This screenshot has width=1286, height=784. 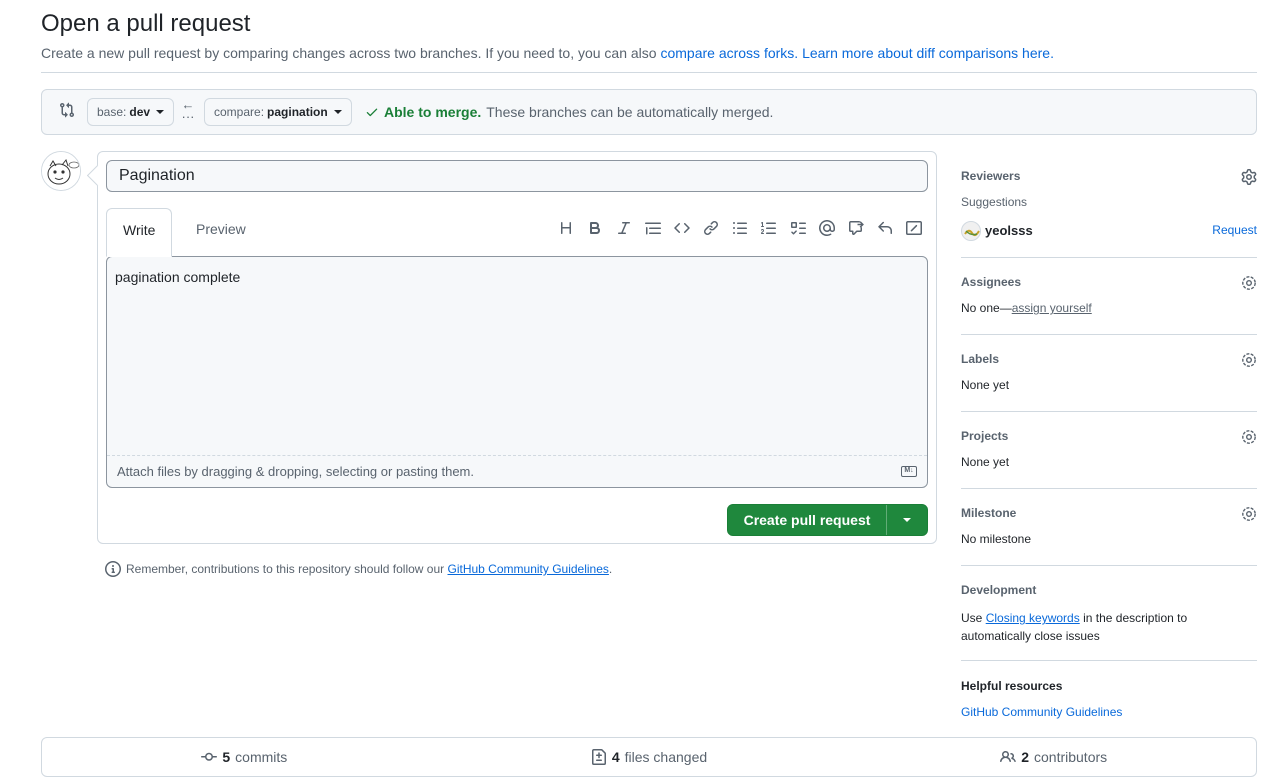 I want to click on files-changed-tab: 4 files changed, so click(x=649, y=757).